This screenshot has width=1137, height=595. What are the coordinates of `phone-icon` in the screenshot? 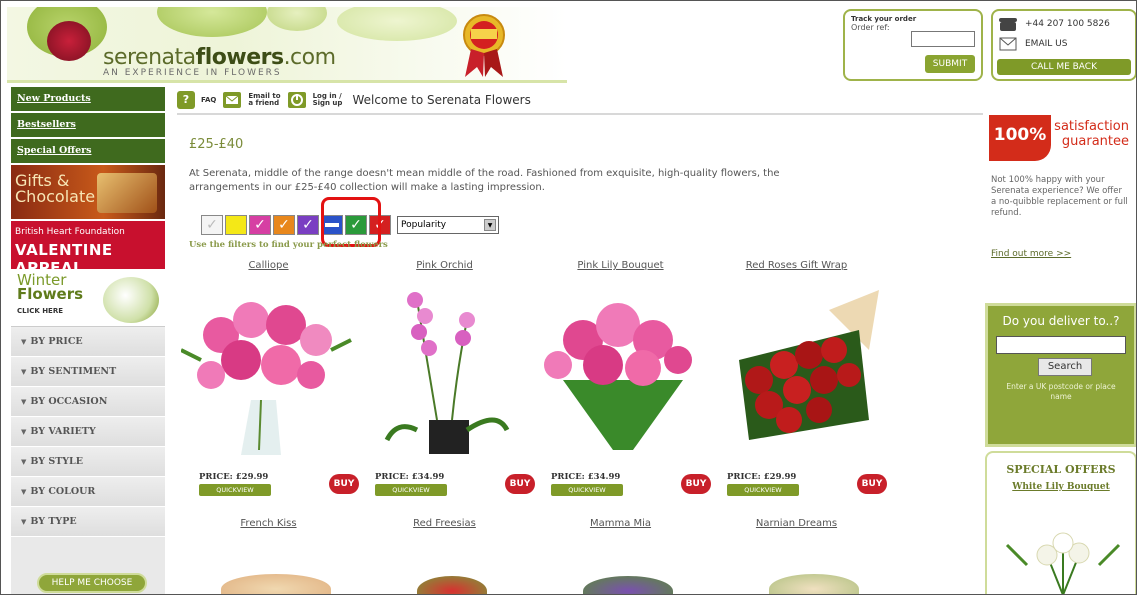 It's located at (1008, 24).